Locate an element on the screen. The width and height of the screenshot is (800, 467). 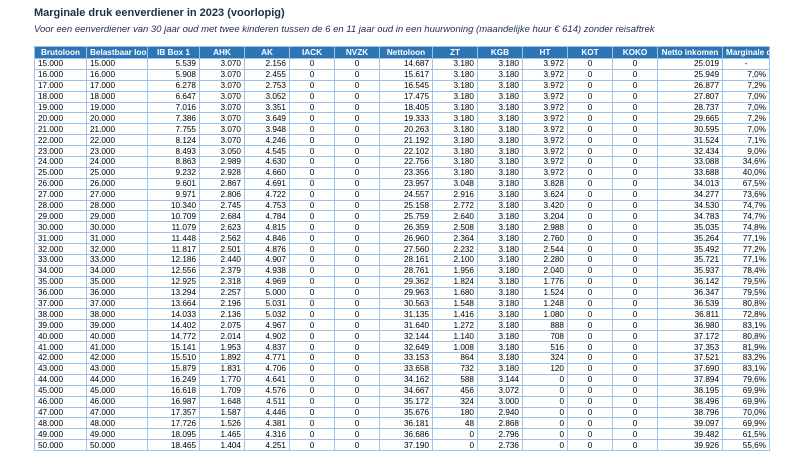
table-cell: 4.753 is located at coordinates (267, 205).